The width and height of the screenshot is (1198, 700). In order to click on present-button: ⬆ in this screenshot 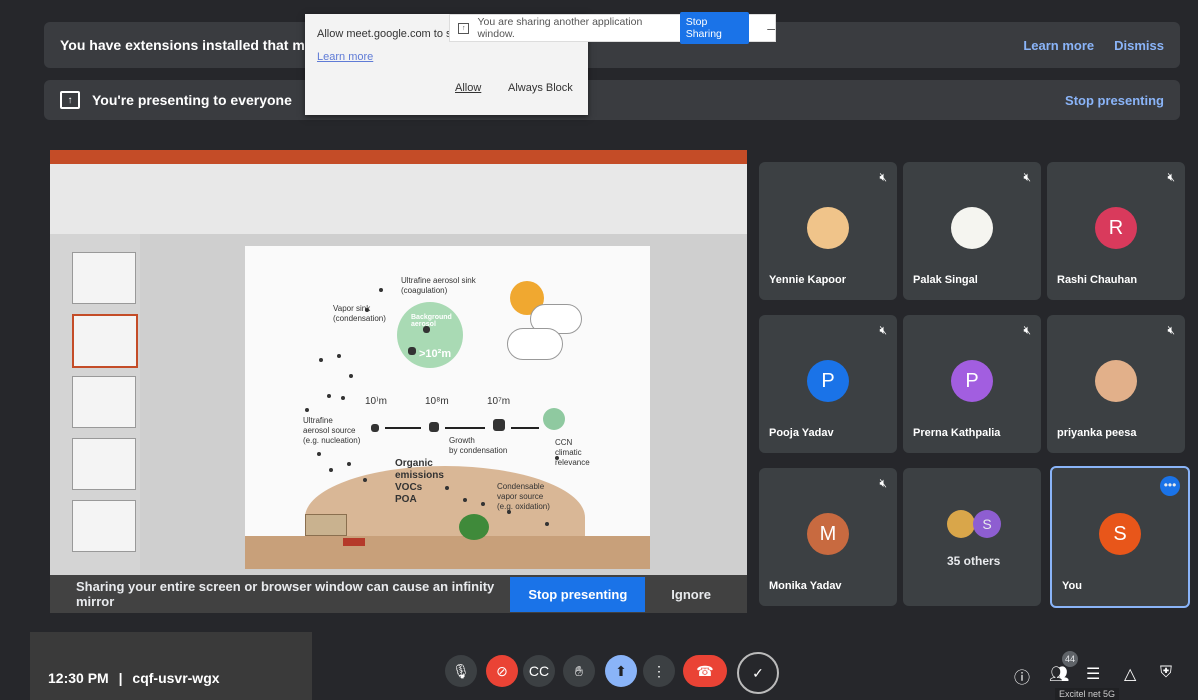, I will do `click(621, 671)`.